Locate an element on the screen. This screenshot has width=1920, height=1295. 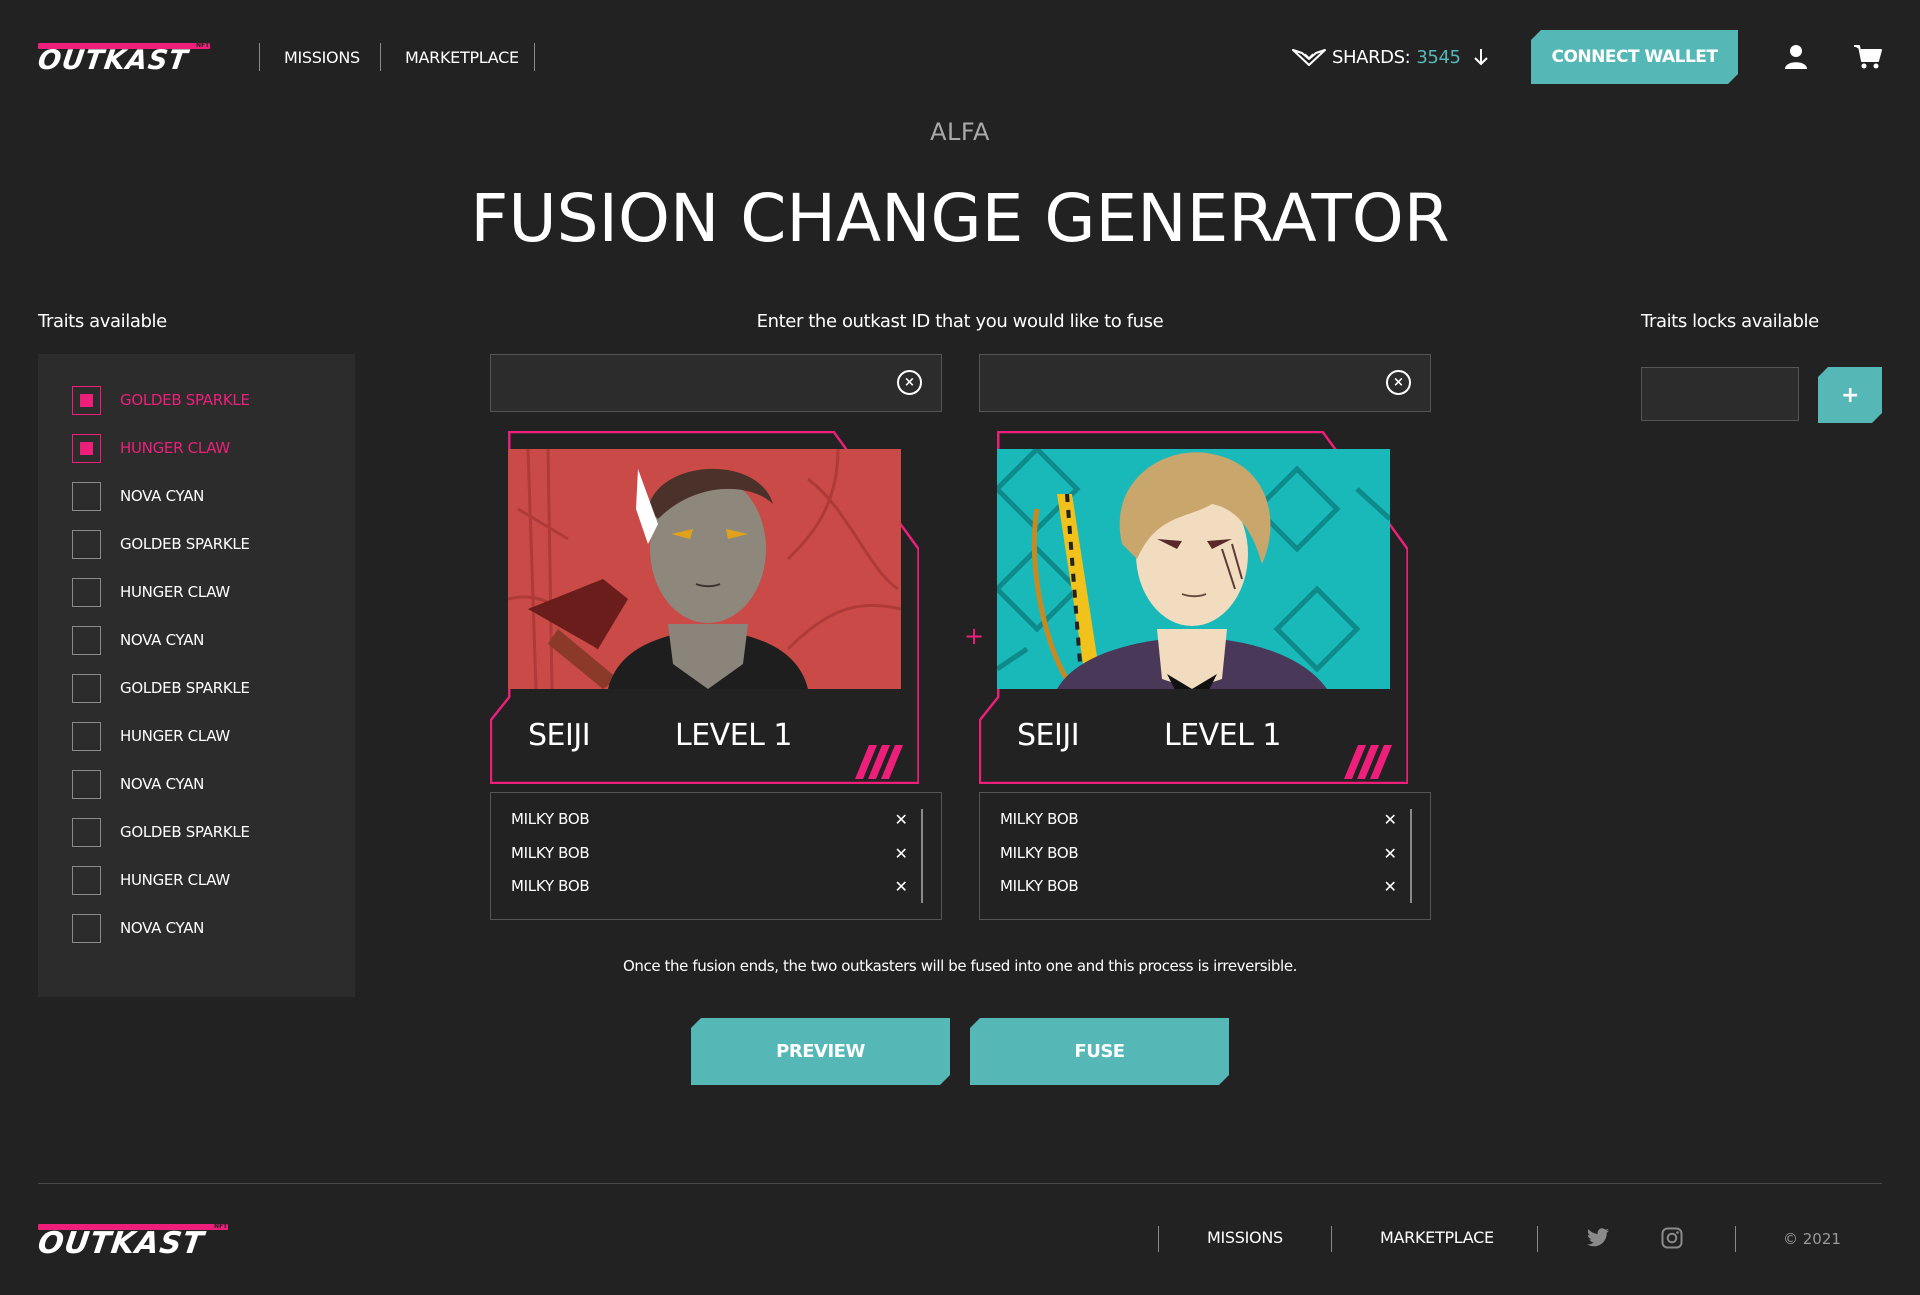
connect-wallet-button: CONNECT WALLET is located at coordinates (1634, 57).